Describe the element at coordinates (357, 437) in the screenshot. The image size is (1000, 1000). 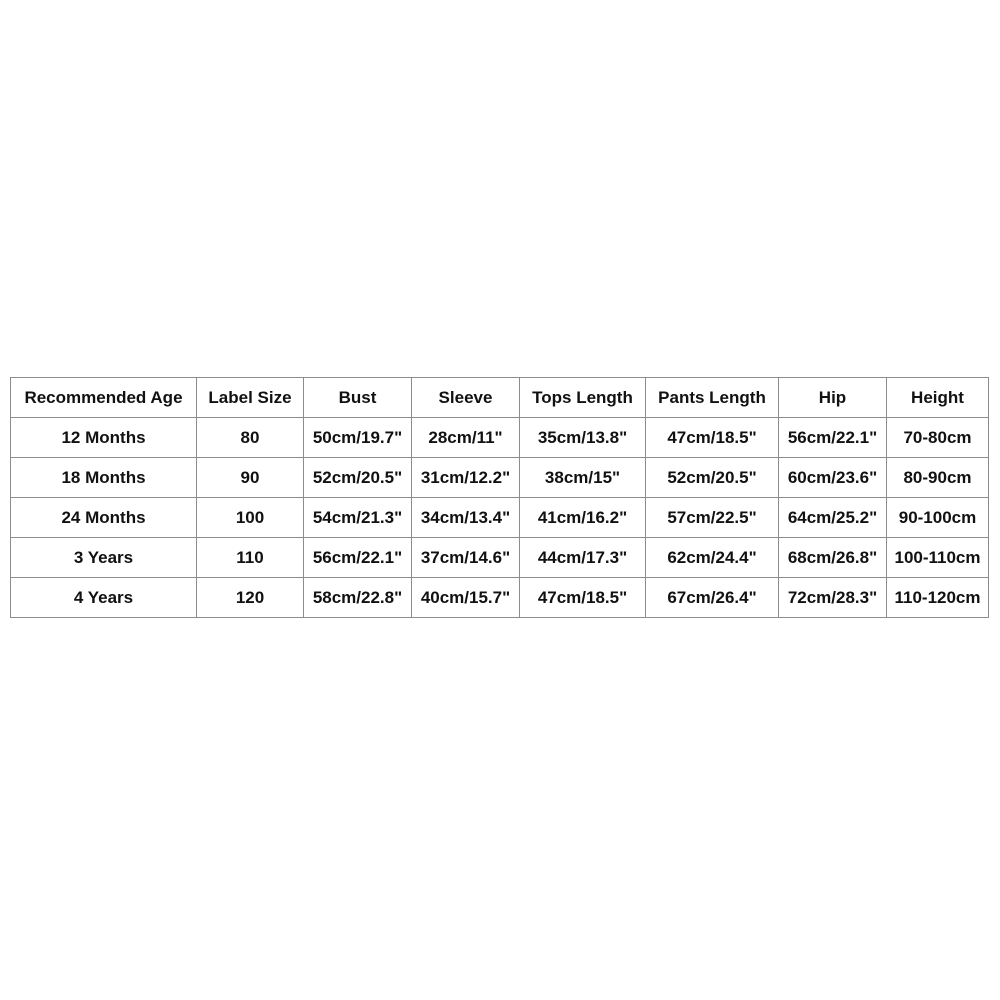
I see `cell-bust: 50cm/19.7"` at that location.